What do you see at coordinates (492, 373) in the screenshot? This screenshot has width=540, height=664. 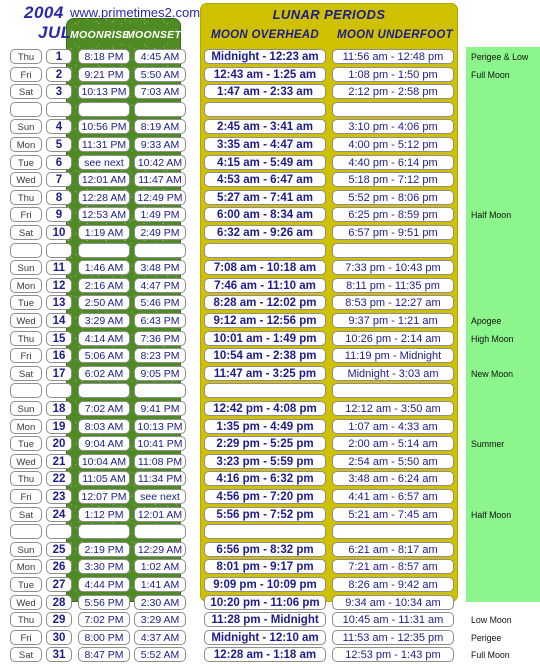 I see `lunar-event-note: New Moon` at bounding box center [492, 373].